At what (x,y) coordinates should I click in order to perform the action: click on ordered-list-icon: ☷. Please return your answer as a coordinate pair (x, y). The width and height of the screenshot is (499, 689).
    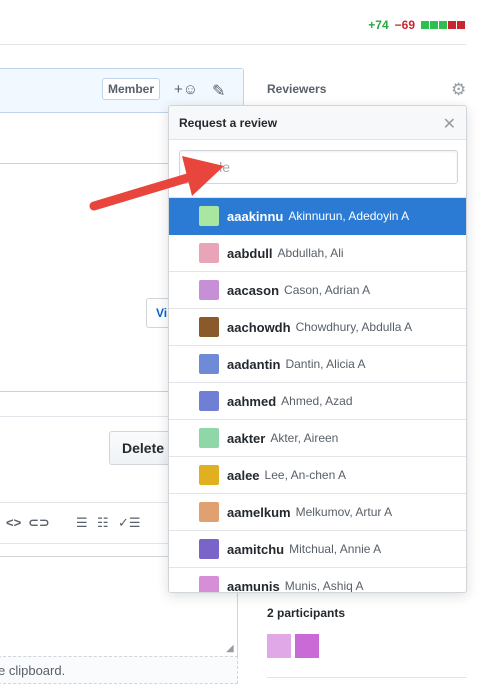
    Looking at the image, I should click on (103, 523).